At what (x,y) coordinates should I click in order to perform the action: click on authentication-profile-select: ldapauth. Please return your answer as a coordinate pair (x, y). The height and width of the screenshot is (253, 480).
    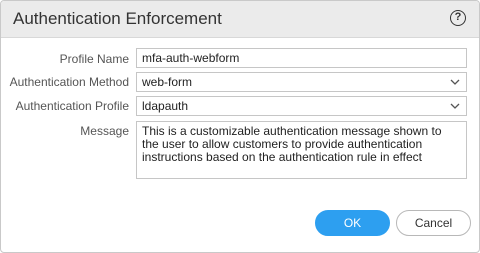
    Looking at the image, I should click on (301, 106).